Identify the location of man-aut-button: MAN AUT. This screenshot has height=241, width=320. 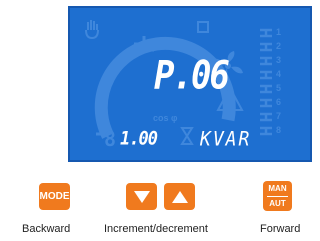
(277, 196).